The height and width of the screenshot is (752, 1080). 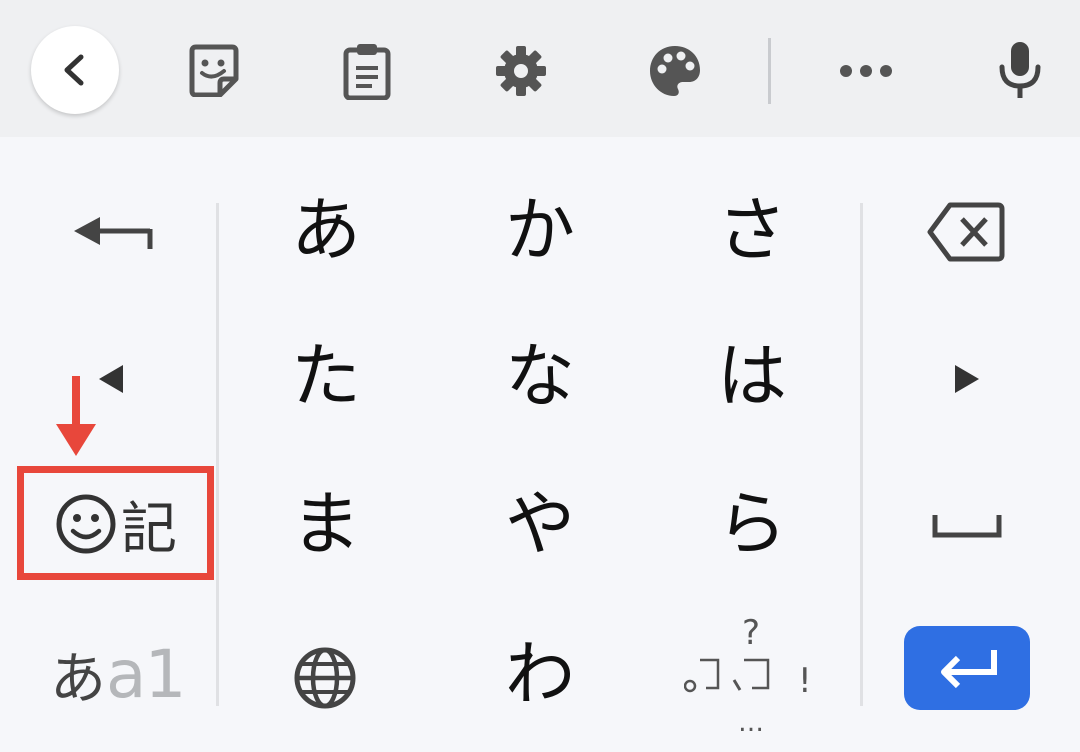 I want to click on right-divider, so click(x=861, y=454).